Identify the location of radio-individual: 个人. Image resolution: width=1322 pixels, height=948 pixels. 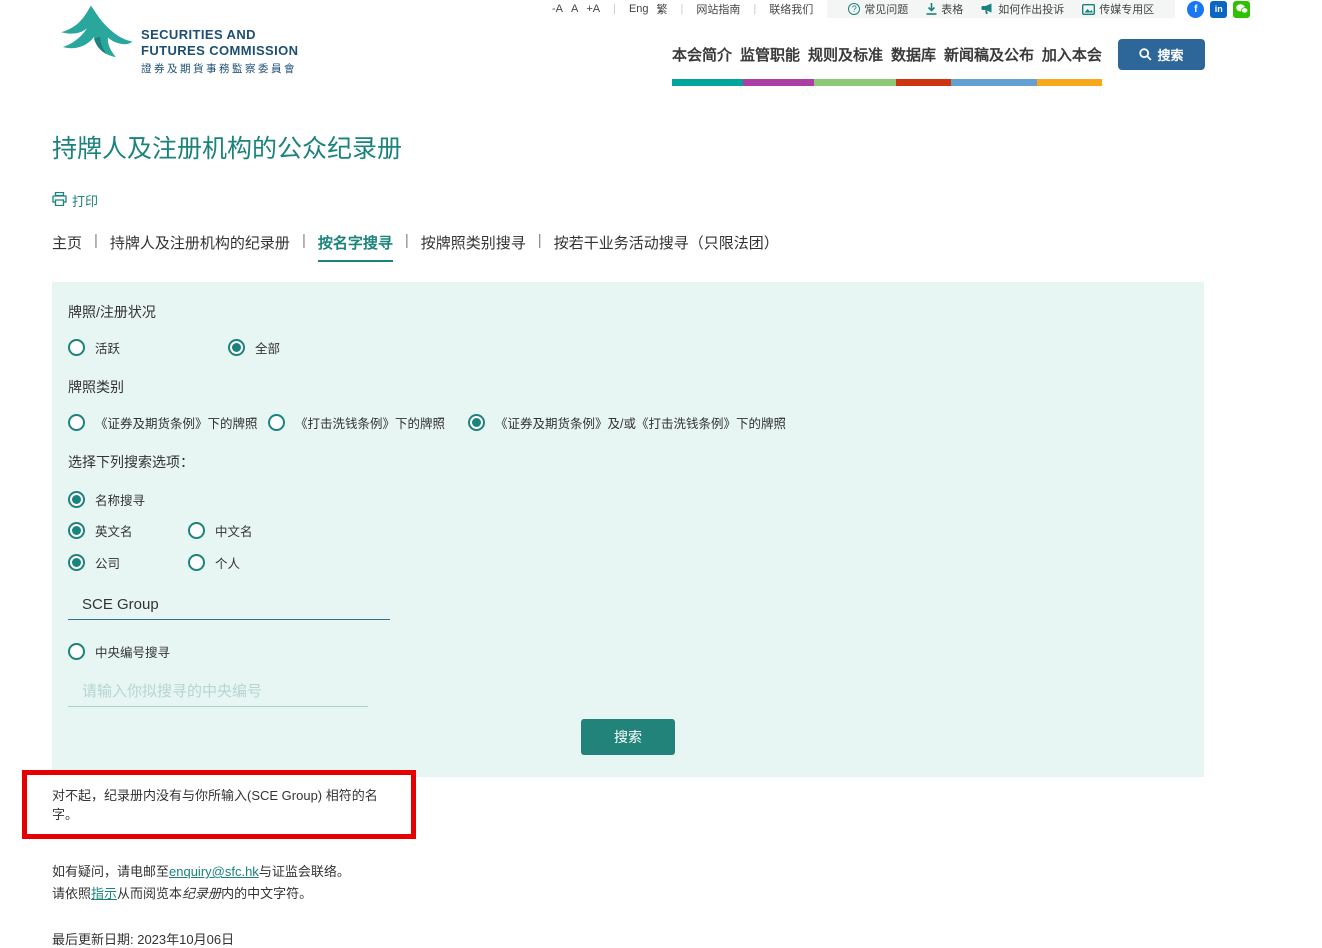
(214, 562).